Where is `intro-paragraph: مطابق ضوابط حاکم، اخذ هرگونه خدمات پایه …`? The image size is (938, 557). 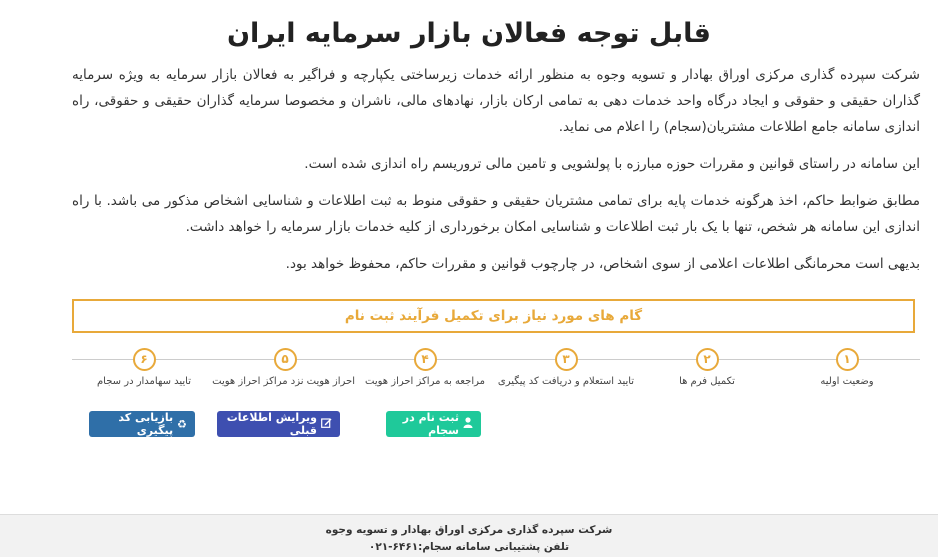
intro-paragraph: مطابق ضوابط حاکم، اخذ هرگونه خدمات پایه … is located at coordinates (496, 214).